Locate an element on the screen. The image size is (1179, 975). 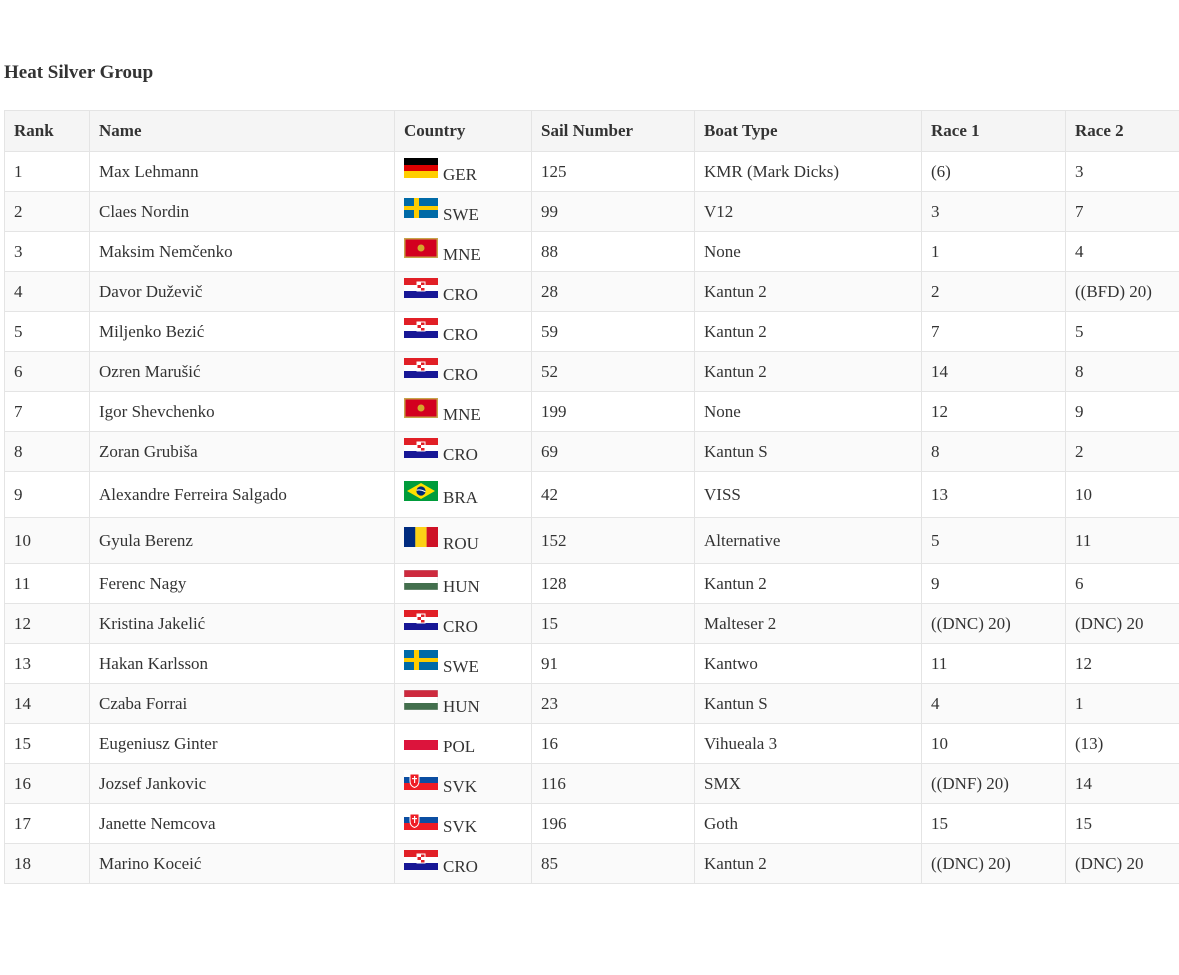
country-code: GER is located at coordinates (460, 174).